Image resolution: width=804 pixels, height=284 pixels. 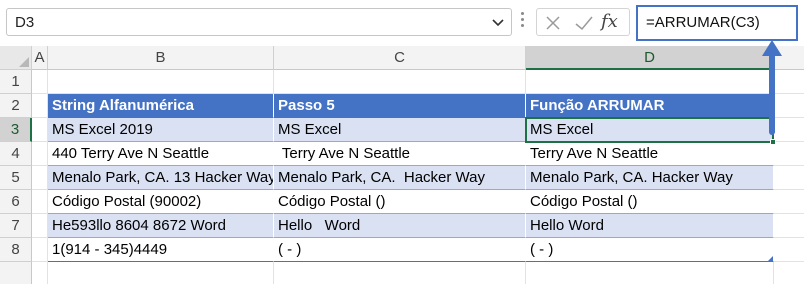 What do you see at coordinates (161, 130) in the screenshot?
I see `table-cell: MS Excel 2019` at bounding box center [161, 130].